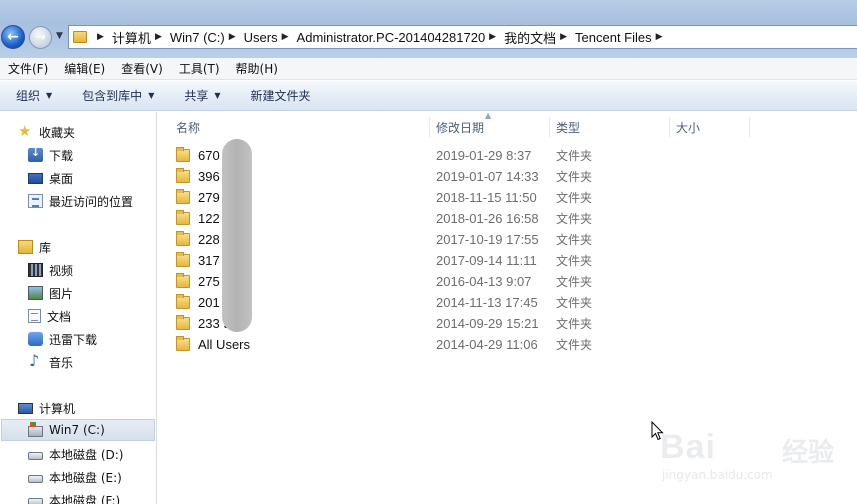 This screenshot has height=504, width=857. What do you see at coordinates (49, 316) in the screenshot?
I see `nav-item-documents: 文档` at bounding box center [49, 316].